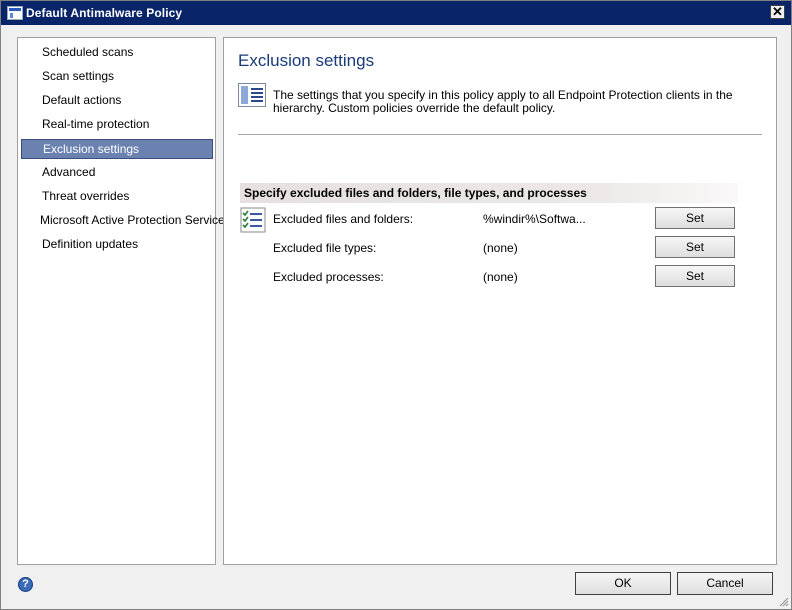  What do you see at coordinates (306, 60) in the screenshot?
I see `page-title: Exclusion settings` at bounding box center [306, 60].